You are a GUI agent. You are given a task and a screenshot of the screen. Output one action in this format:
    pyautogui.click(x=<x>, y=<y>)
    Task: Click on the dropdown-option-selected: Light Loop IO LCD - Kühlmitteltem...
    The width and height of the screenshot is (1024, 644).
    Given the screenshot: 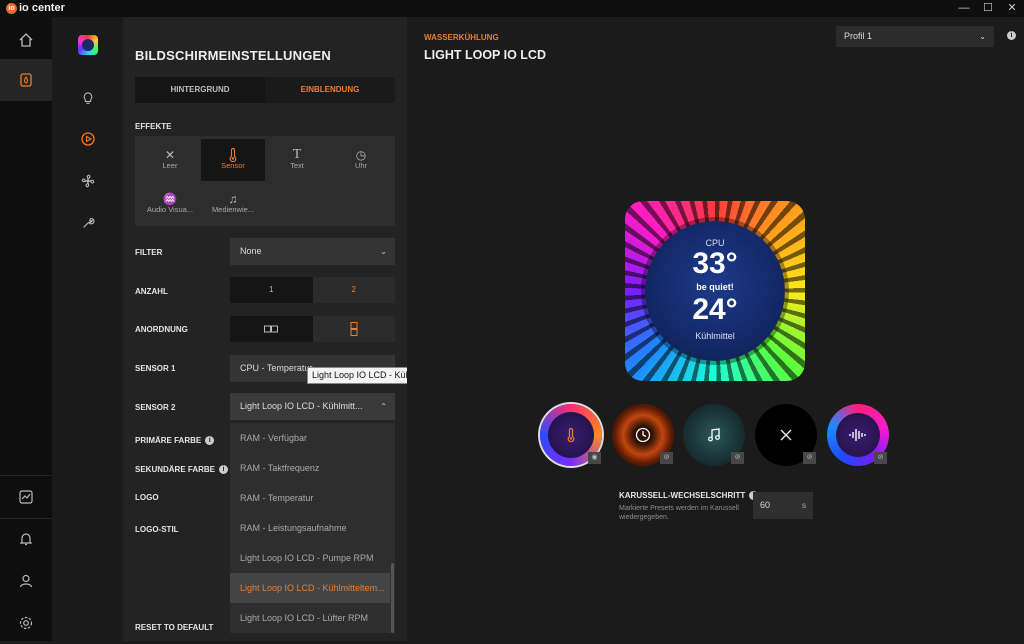 What is the action you would take?
    pyautogui.click(x=310, y=588)
    